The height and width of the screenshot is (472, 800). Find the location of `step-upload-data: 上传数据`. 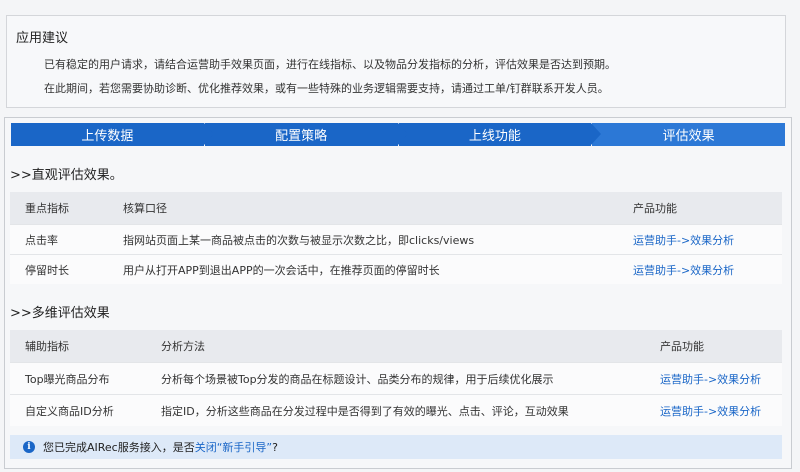

step-upload-data: 上传数据 is located at coordinates (112, 134).